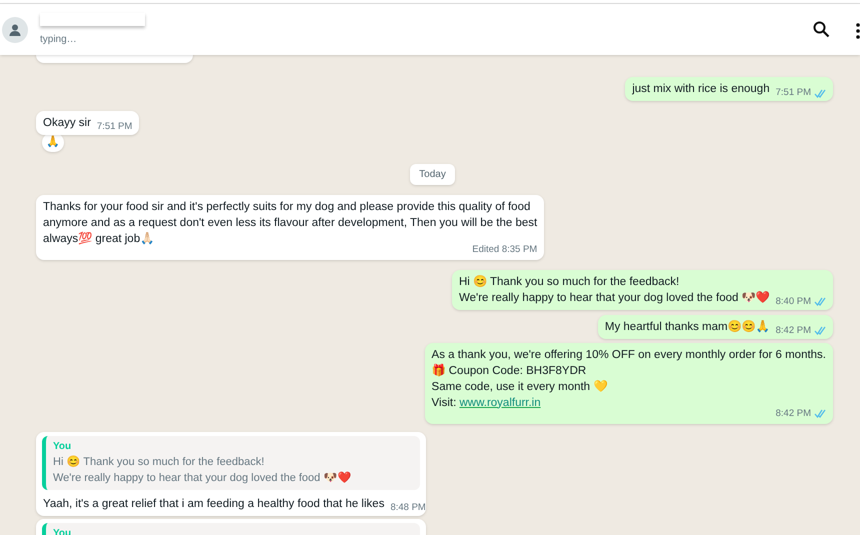  I want to click on timestamp: 8:48 PM, so click(408, 508).